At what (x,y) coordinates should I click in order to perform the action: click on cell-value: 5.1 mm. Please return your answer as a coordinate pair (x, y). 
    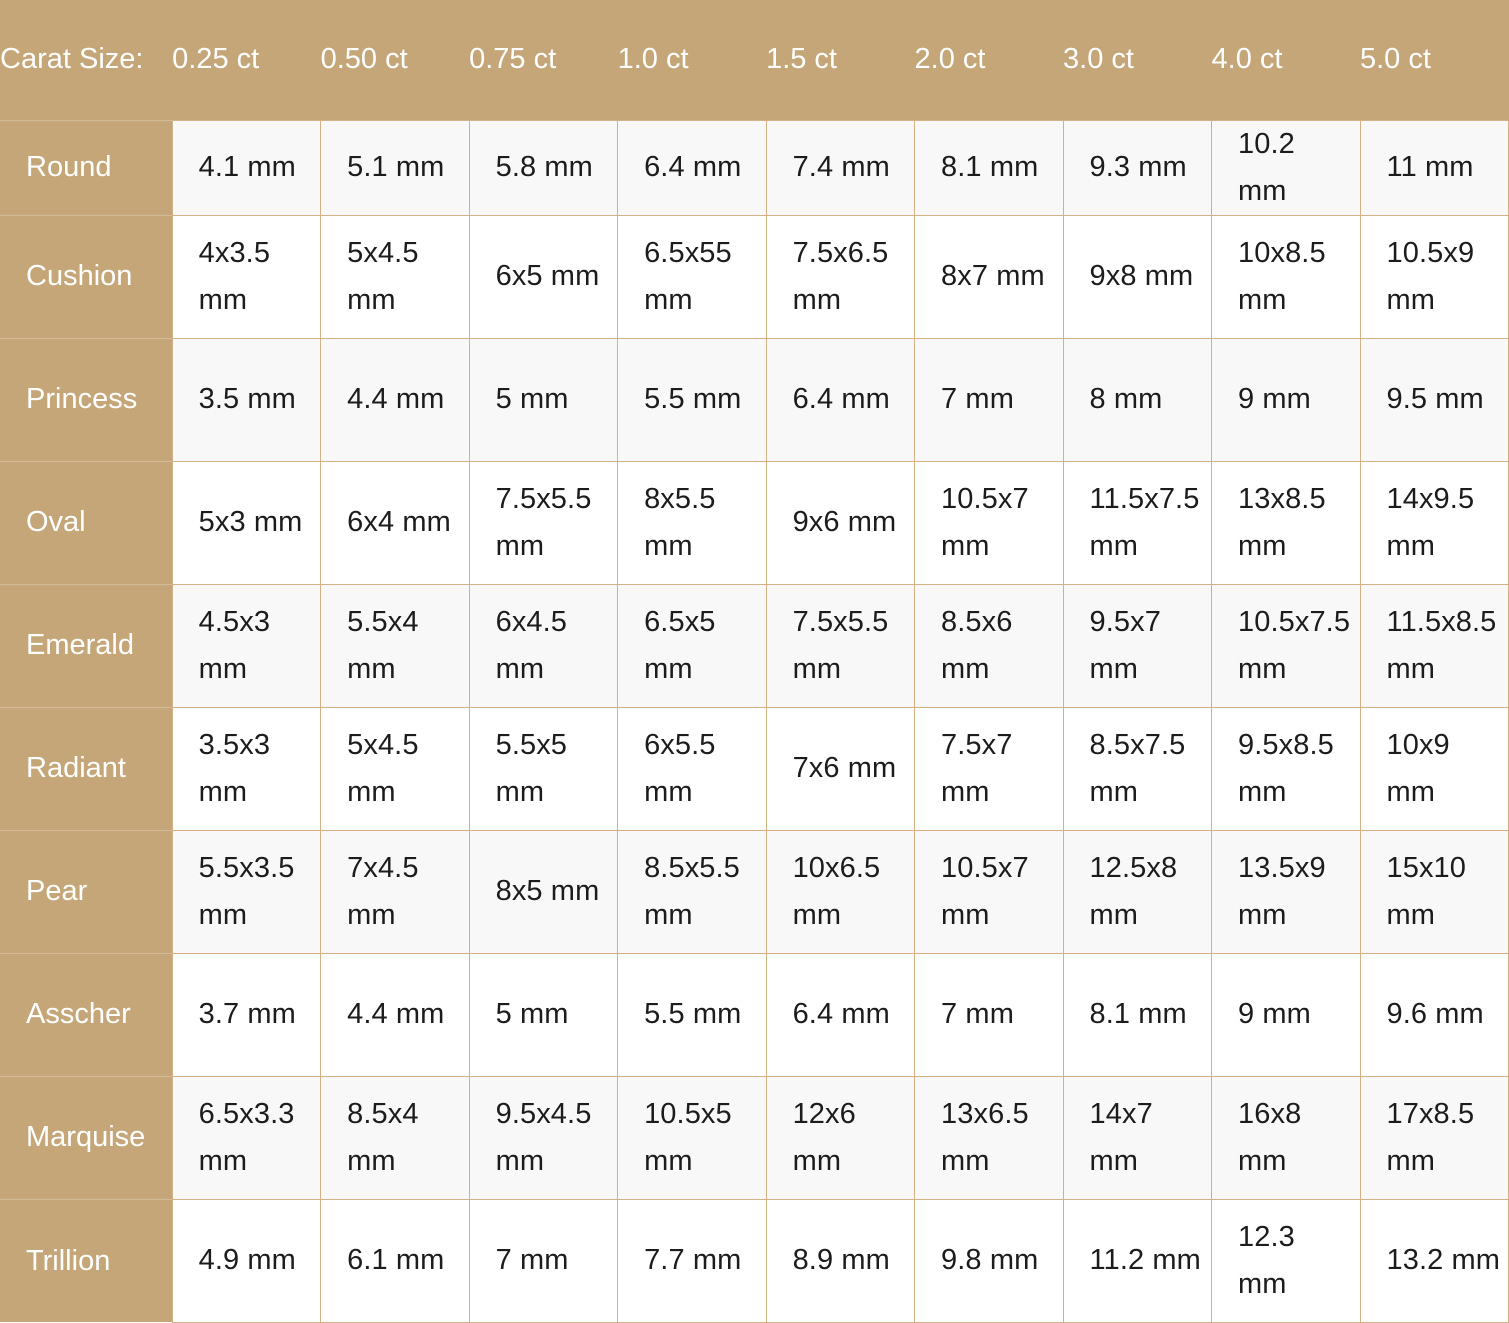
    Looking at the image, I should click on (396, 167).